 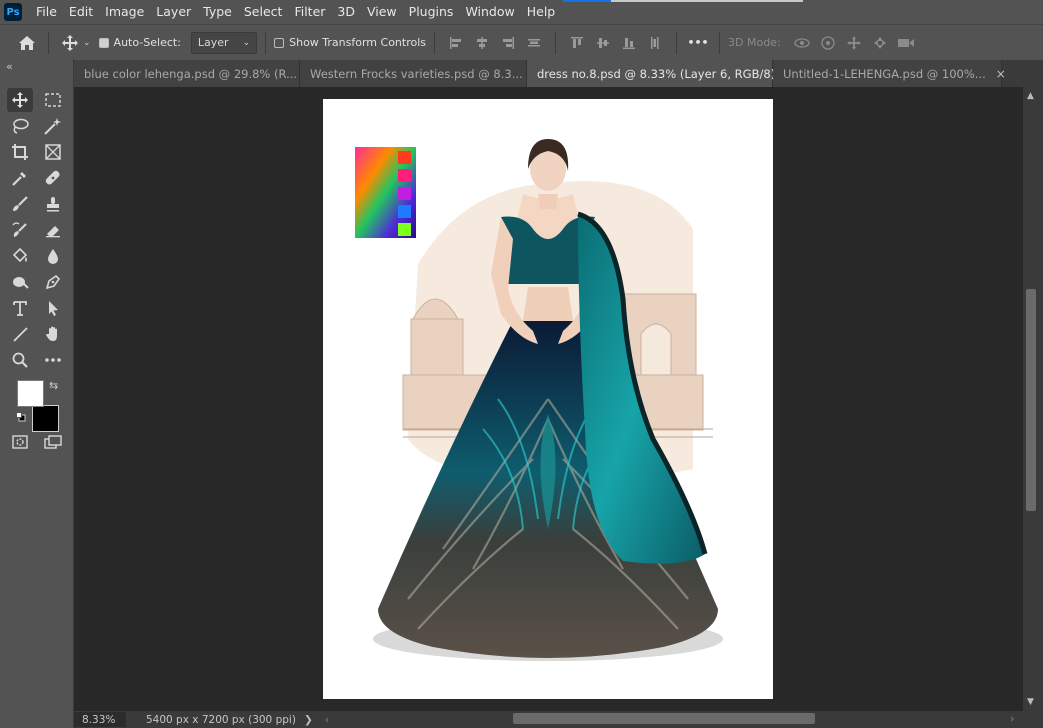 I want to click on distribute-button, so click(x=534, y=43).